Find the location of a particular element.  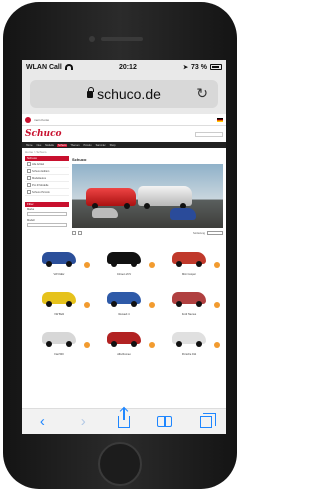

product-card: Ford Taunus is located at coordinates (189, 304).